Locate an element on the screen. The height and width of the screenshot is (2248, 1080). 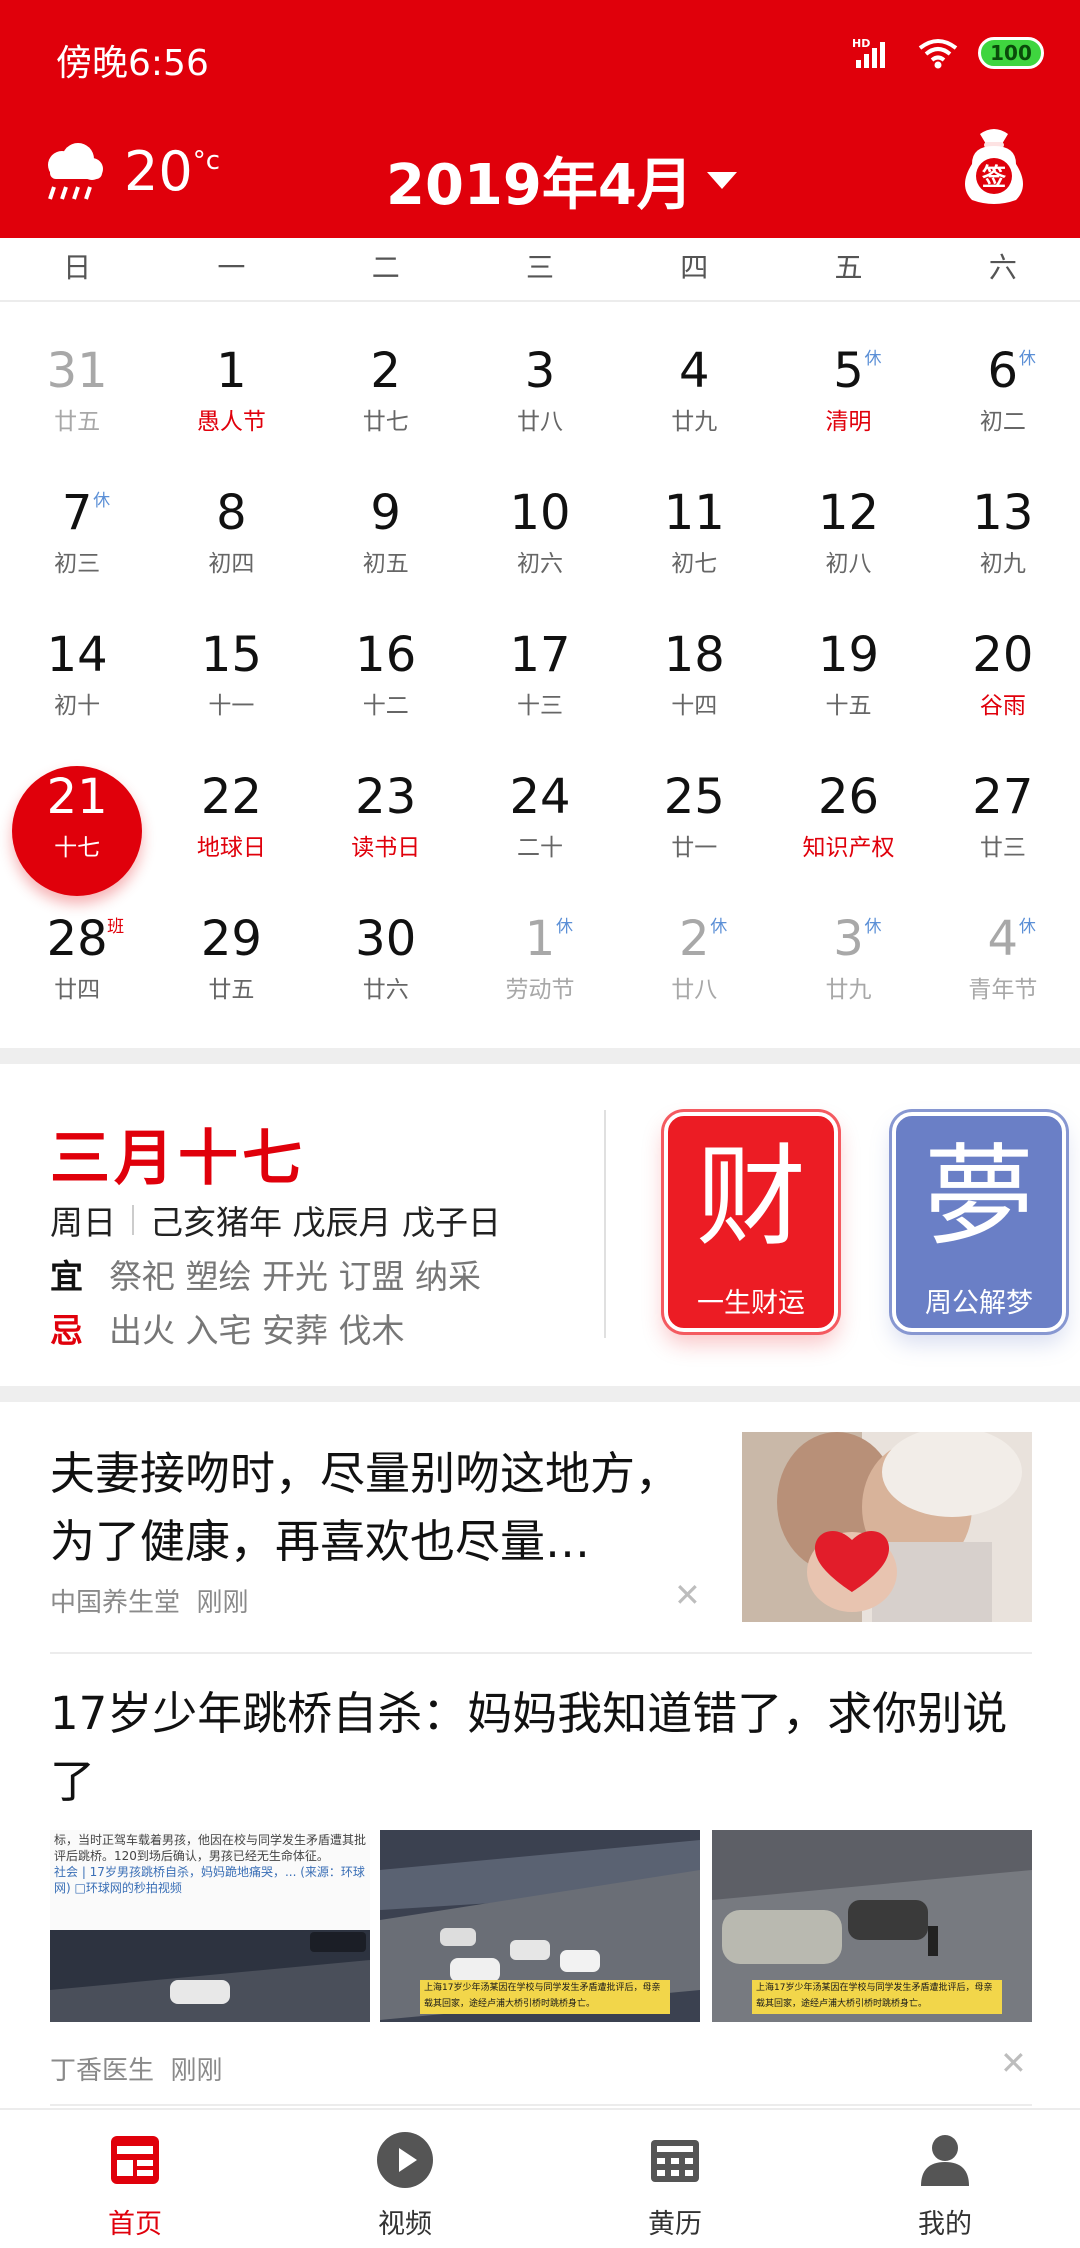
calendar-day: 3 廿八 is located at coordinates (540, 373).